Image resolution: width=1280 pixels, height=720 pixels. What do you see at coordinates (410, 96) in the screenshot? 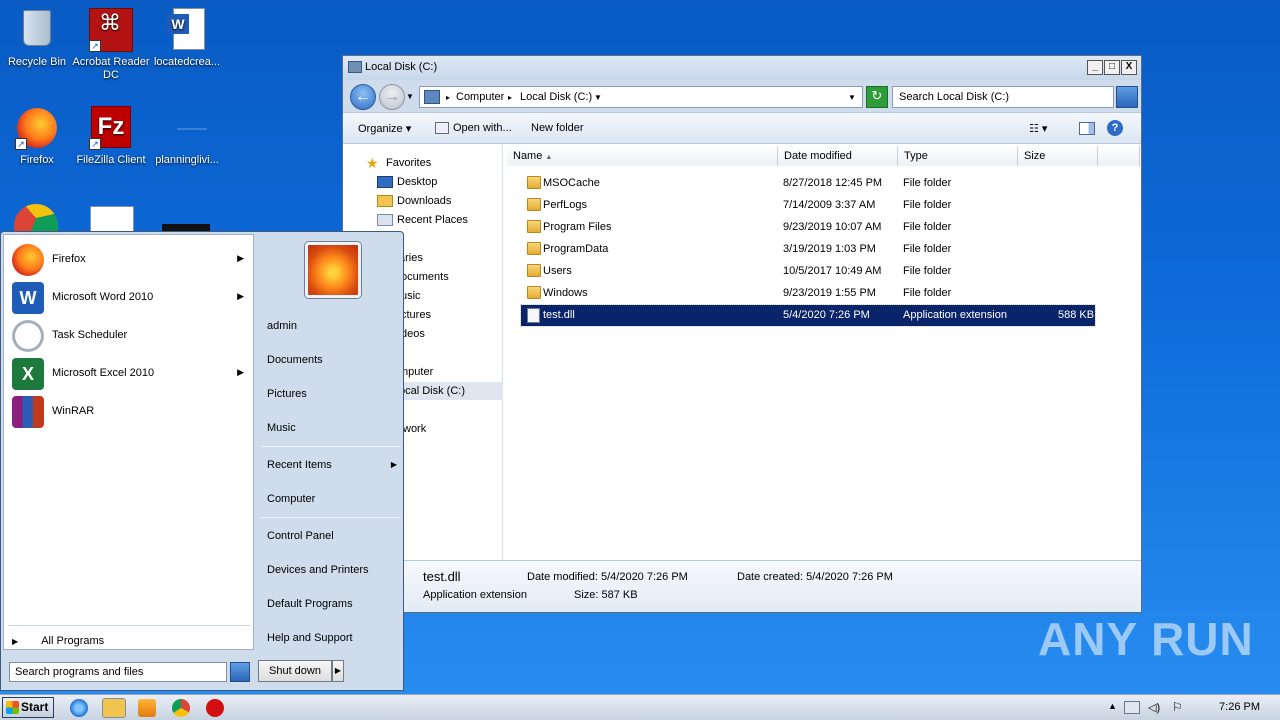
I see `history-dropdown: ▼` at bounding box center [410, 96].